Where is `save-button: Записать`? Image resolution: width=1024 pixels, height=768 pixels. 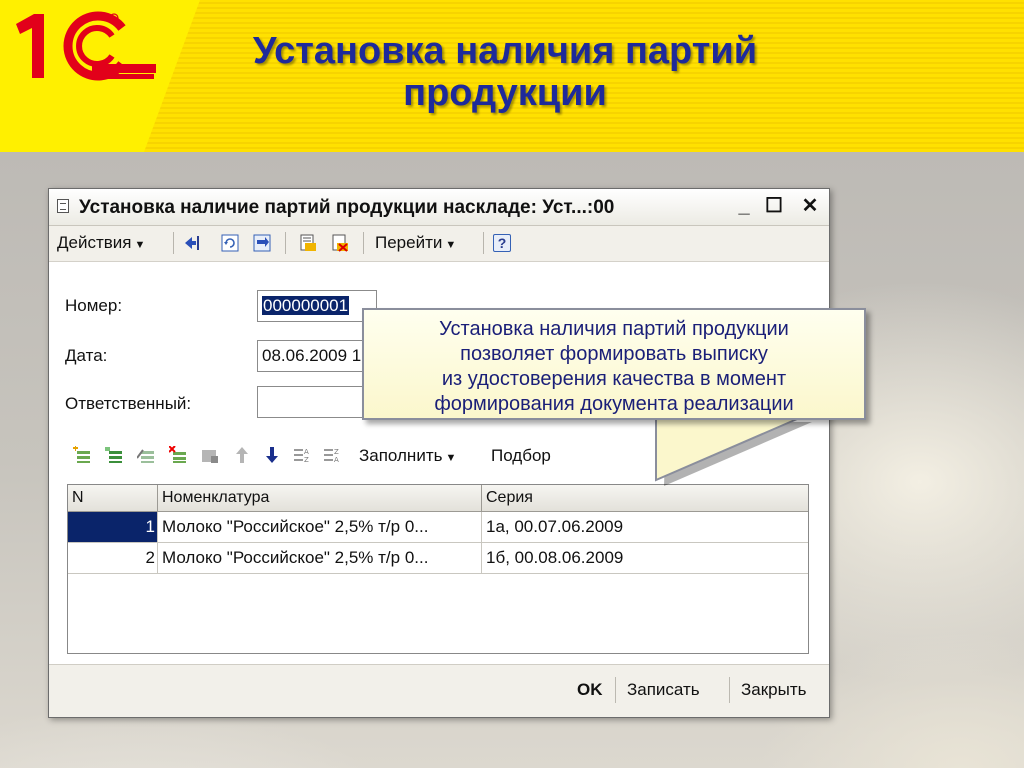 save-button: Записать is located at coordinates (663, 690).